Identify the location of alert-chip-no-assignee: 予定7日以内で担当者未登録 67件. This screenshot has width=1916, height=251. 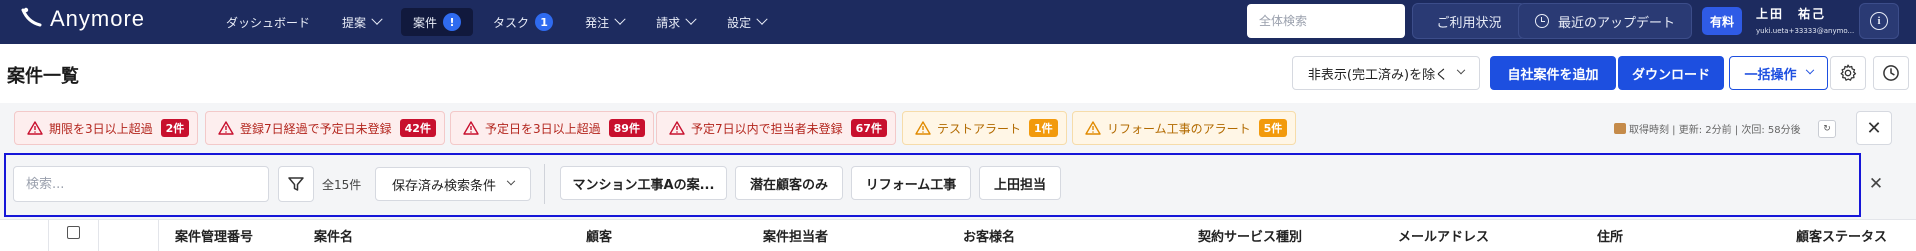
(776, 128).